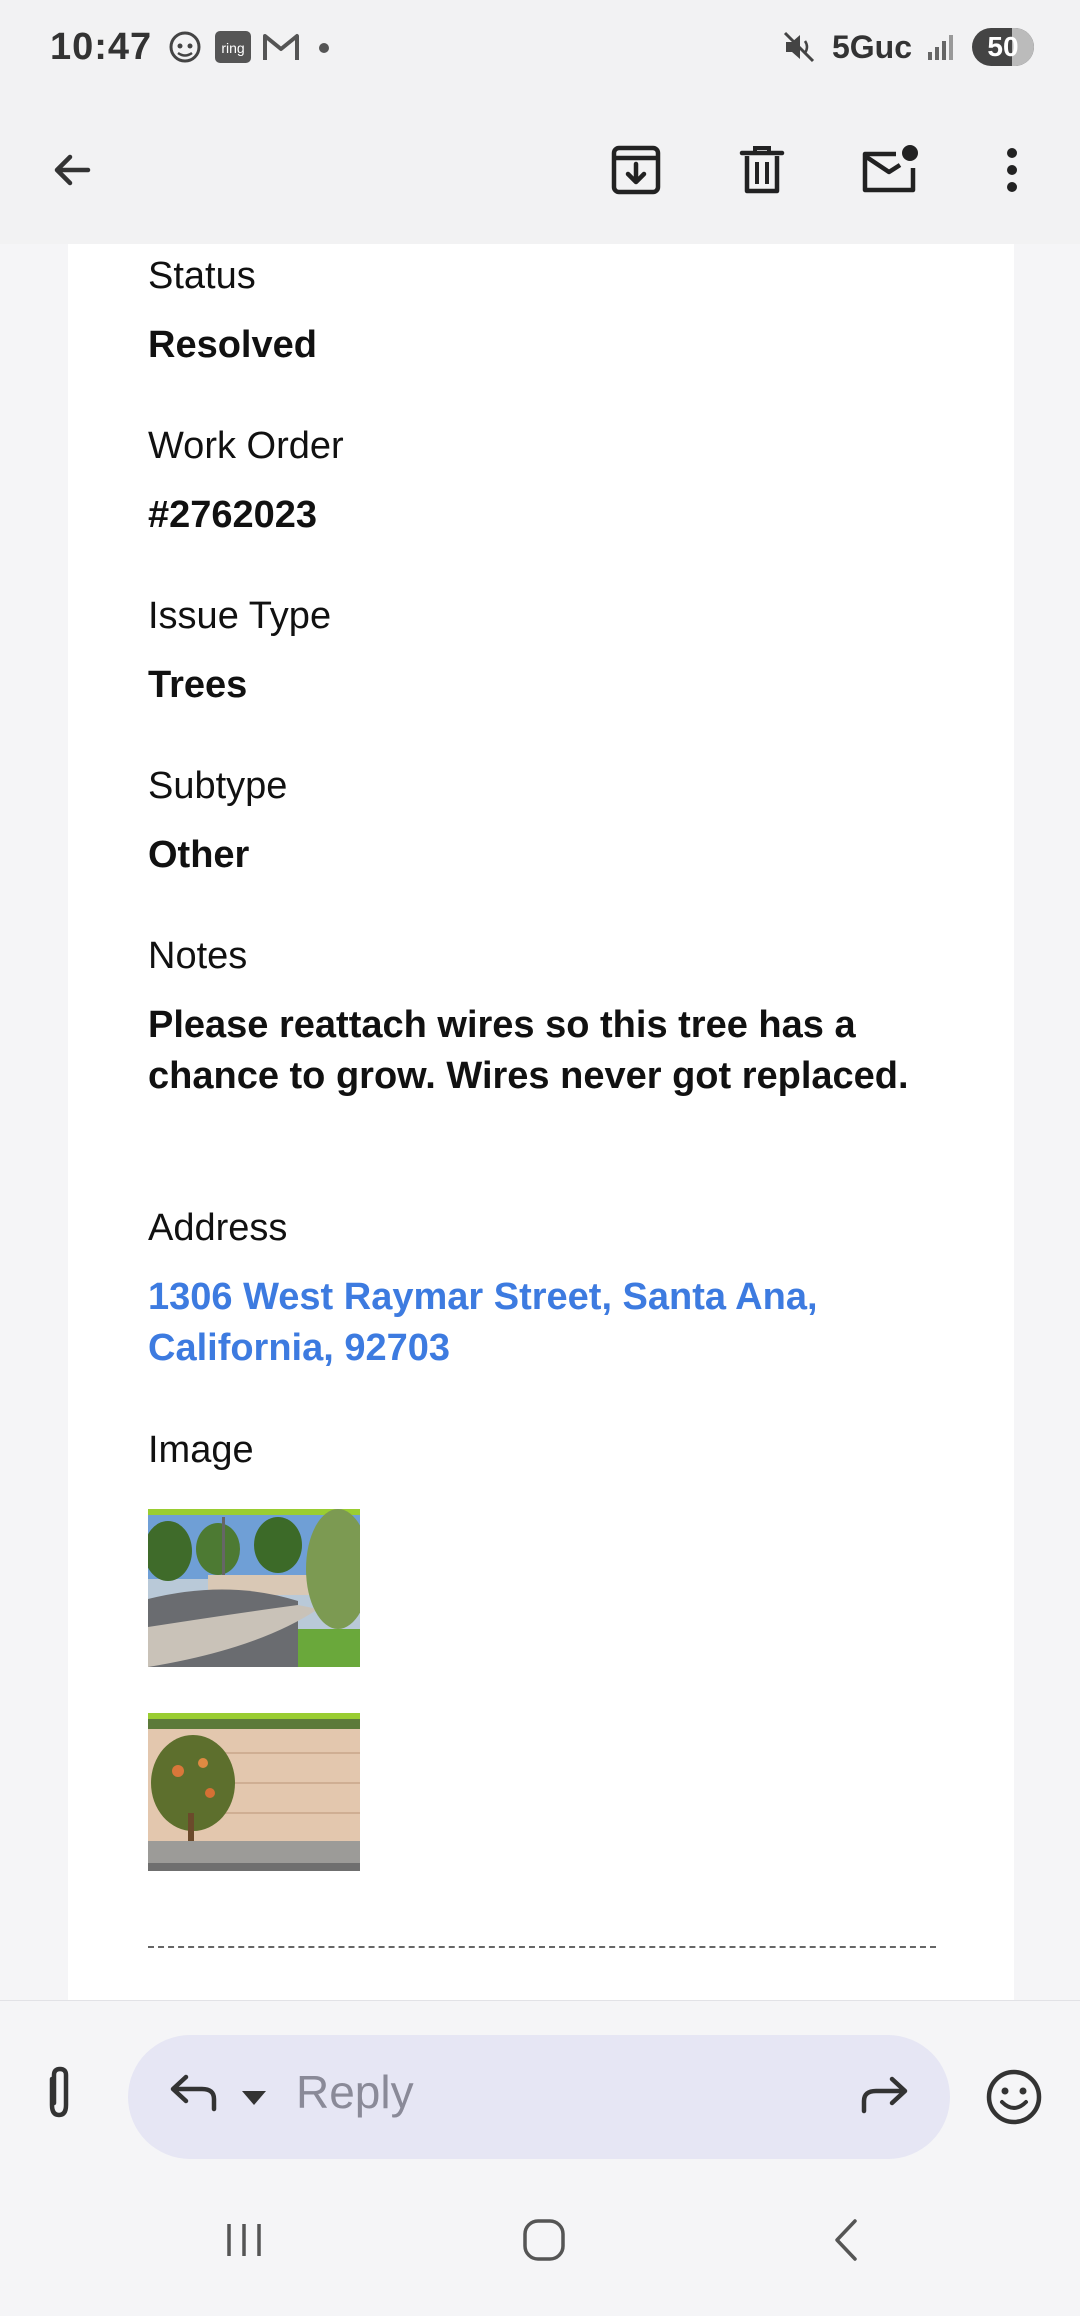 This screenshot has height=2316, width=1080. I want to click on mark-unread-button, so click(890, 170).